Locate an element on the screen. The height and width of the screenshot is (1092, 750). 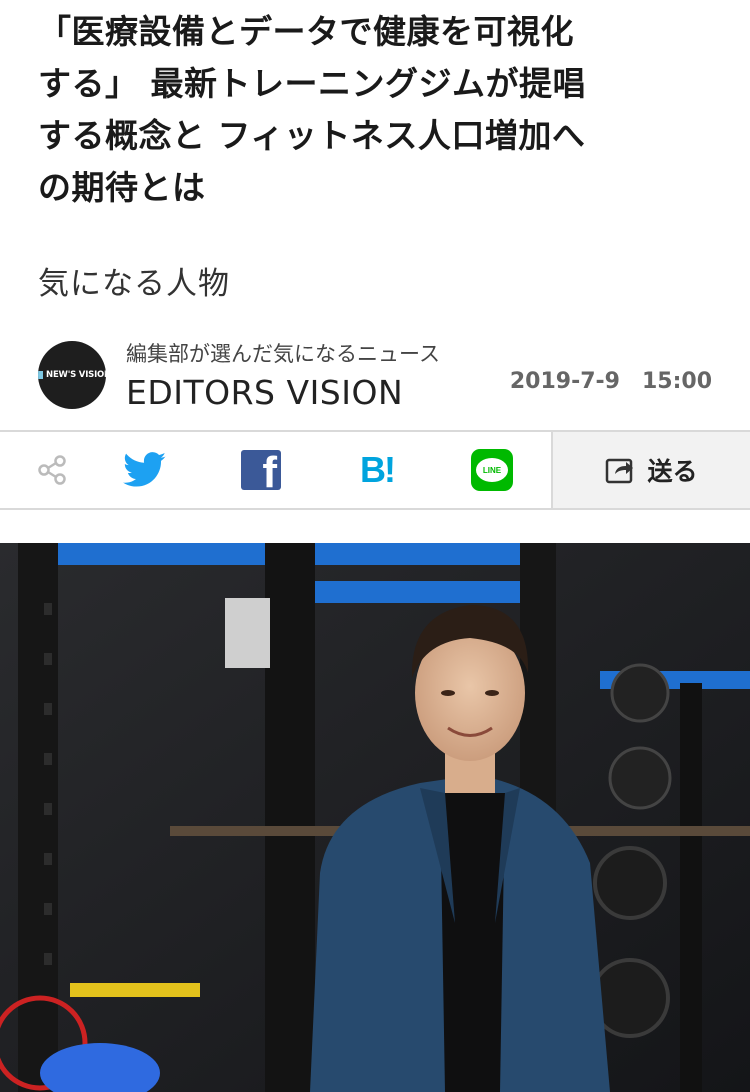
publish-date: 2019-7-9 15:00 is located at coordinates (610, 381).